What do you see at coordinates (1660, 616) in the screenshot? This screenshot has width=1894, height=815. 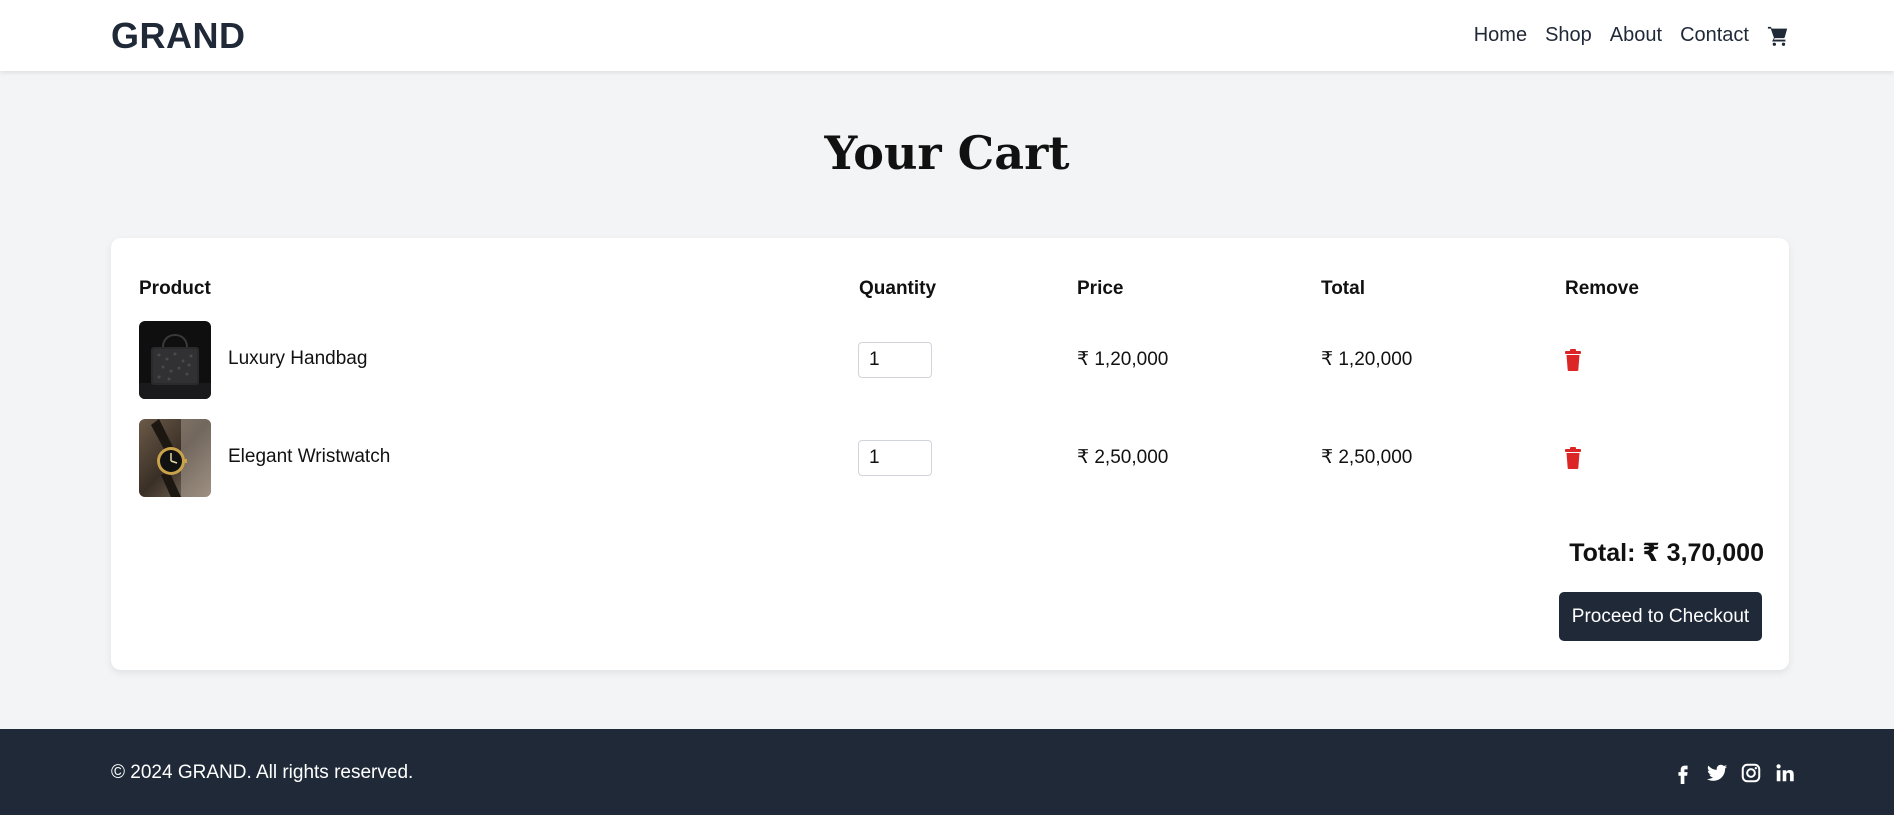 I see `checkout-button: Proceed to Checkout` at bounding box center [1660, 616].